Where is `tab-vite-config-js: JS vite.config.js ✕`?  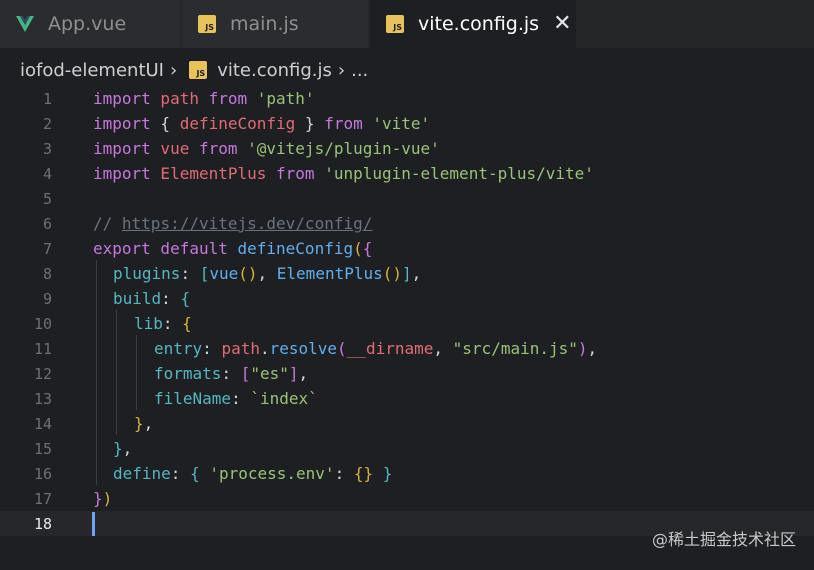 tab-vite-config-js: JS vite.config.js ✕ is located at coordinates (473, 24).